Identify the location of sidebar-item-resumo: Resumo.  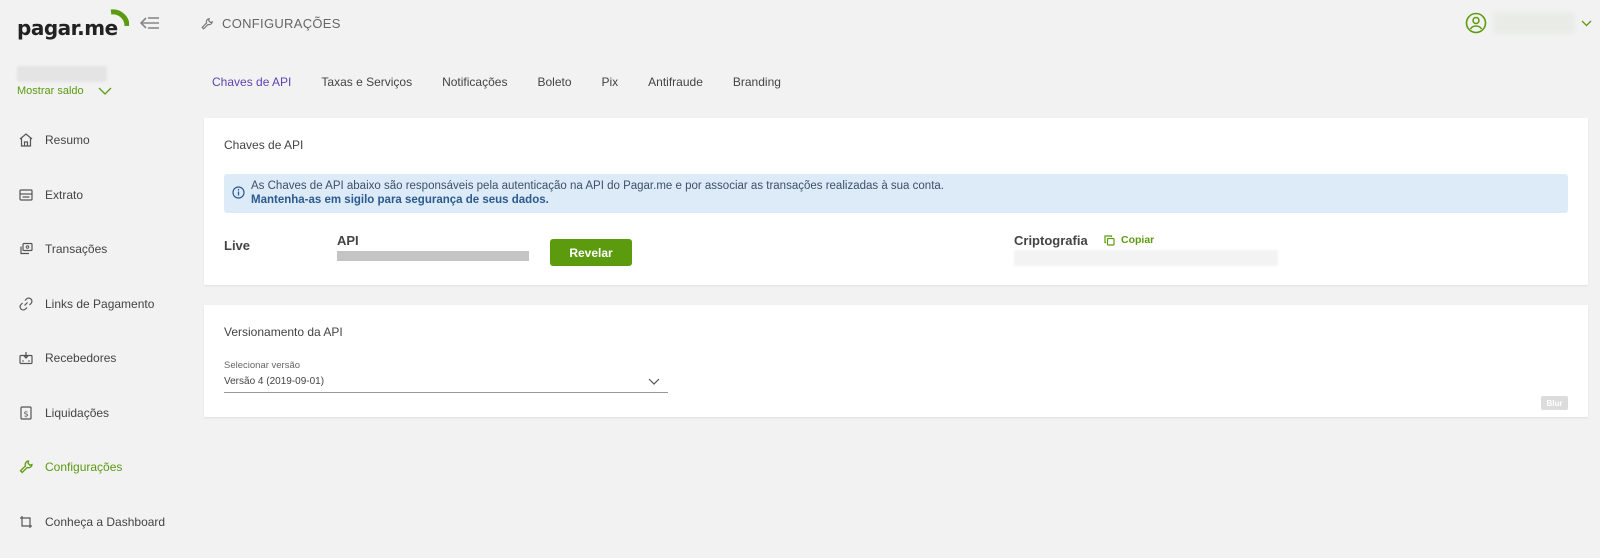
(95, 140).